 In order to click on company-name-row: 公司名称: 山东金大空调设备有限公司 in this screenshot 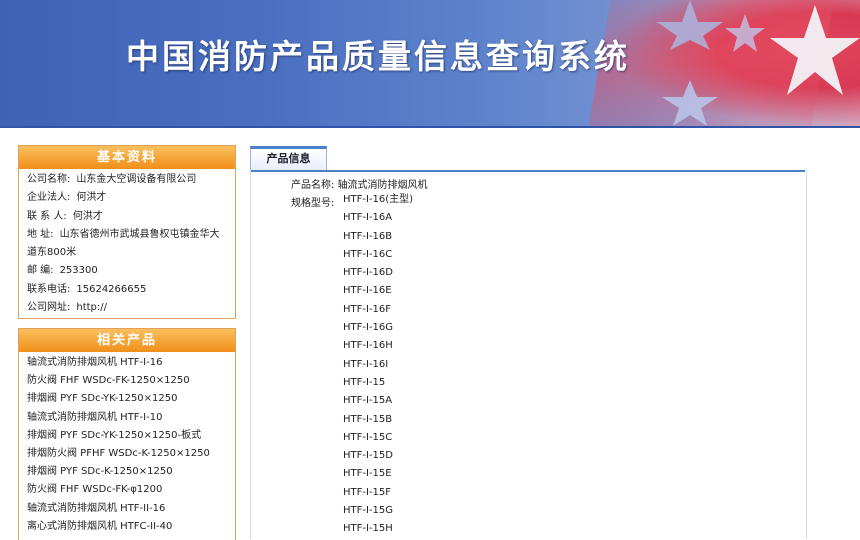, I will do `click(127, 180)`.